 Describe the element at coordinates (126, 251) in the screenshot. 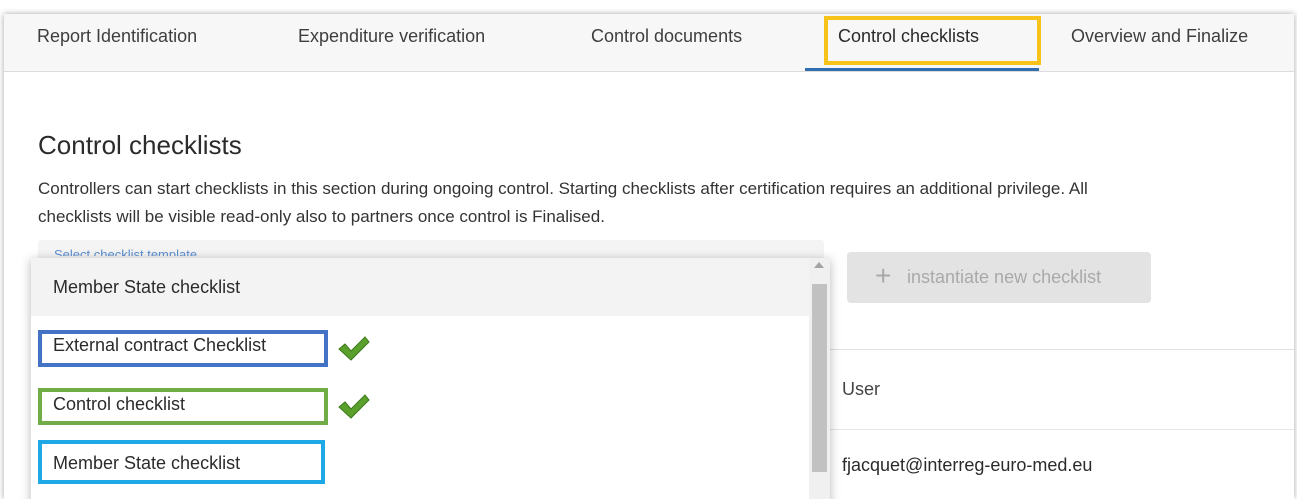

I see `select-placeholder: Select checklist template` at that location.